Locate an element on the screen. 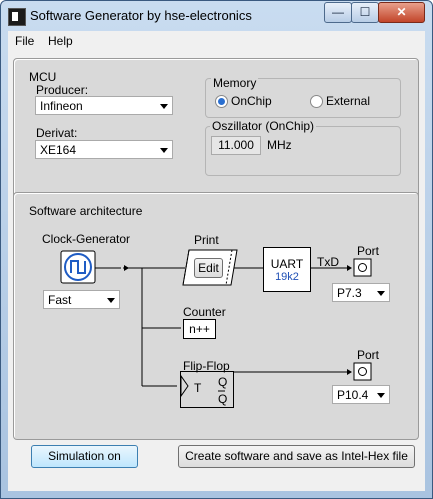  window-title: Software Generator by hse-electronics is located at coordinates (141, 15).